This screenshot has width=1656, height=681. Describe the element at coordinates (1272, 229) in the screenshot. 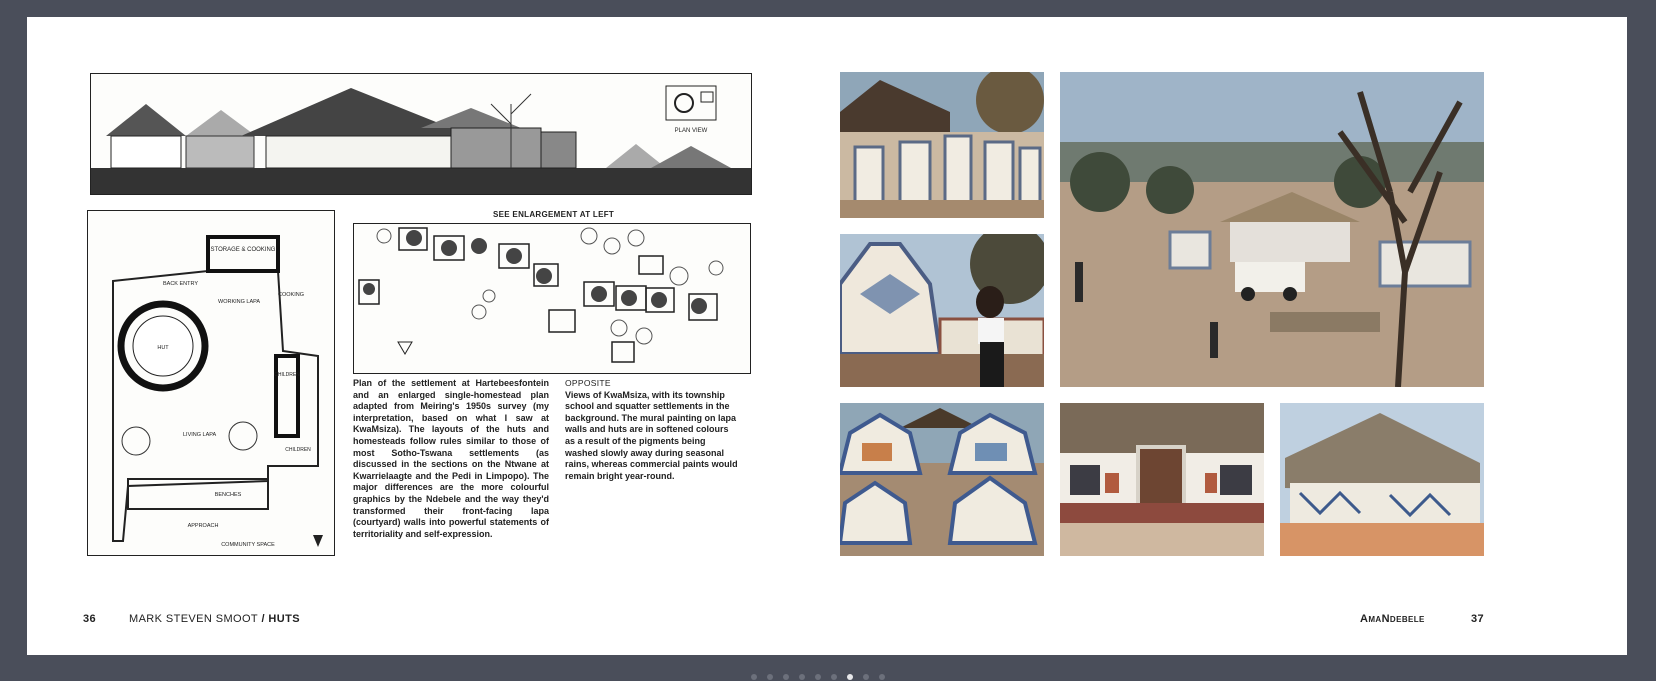

I see `photo-kwamsiza-landscape` at that location.